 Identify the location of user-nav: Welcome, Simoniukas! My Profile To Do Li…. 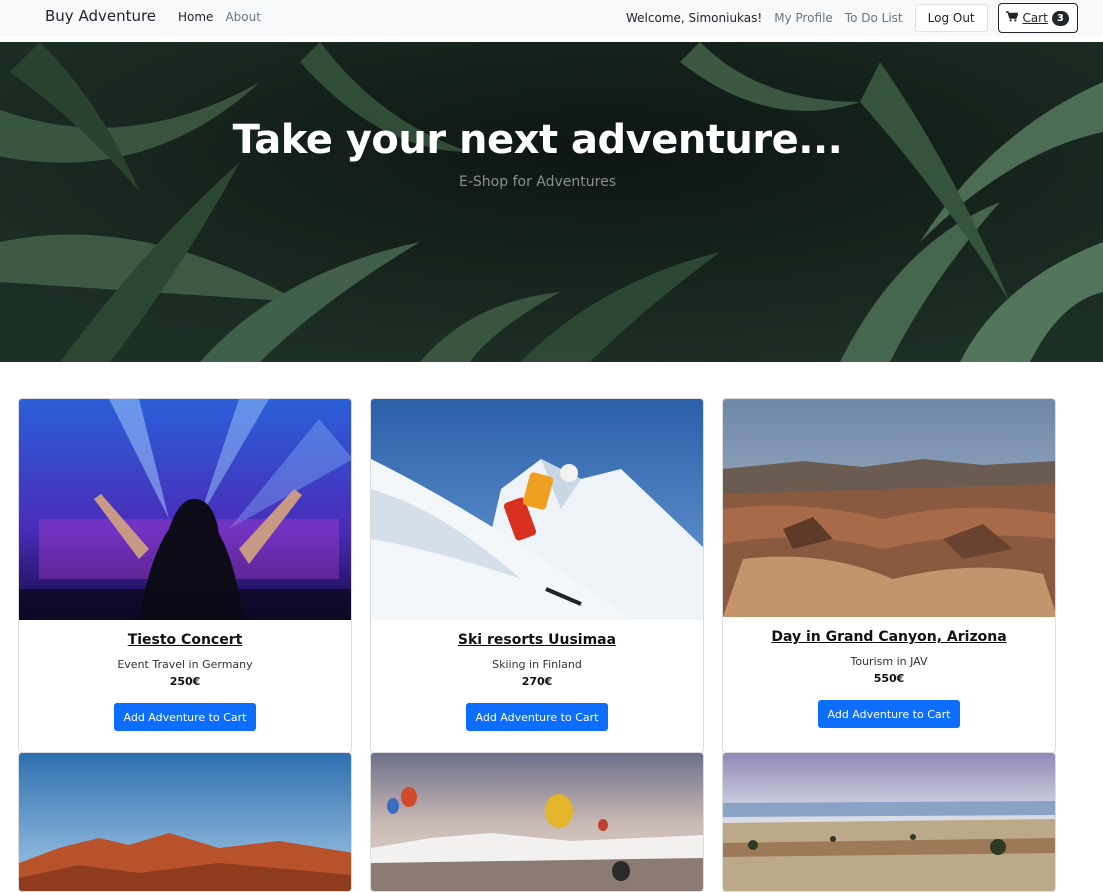
(852, 18).